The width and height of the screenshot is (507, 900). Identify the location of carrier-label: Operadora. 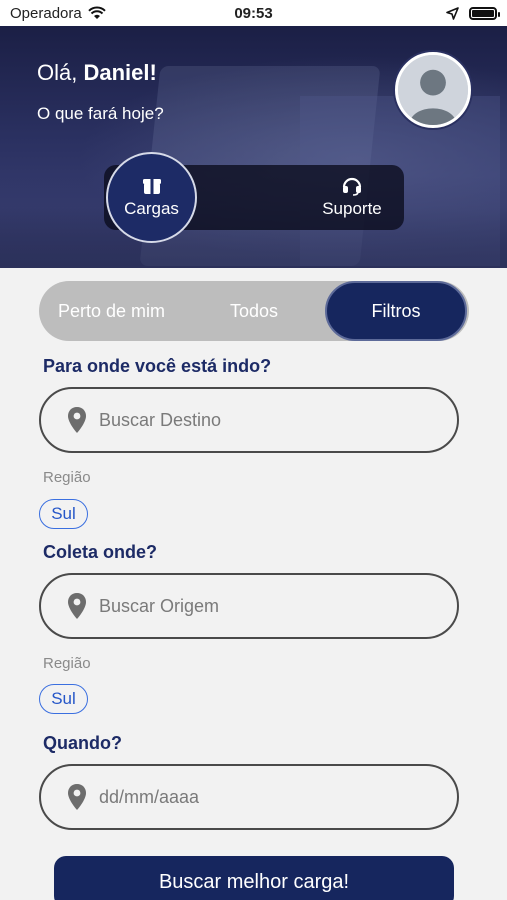
(46, 13).